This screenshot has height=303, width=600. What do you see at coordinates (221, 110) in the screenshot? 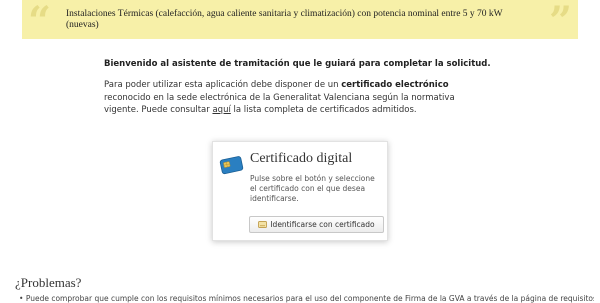
I see `certificates-list-link: aquí` at bounding box center [221, 110].